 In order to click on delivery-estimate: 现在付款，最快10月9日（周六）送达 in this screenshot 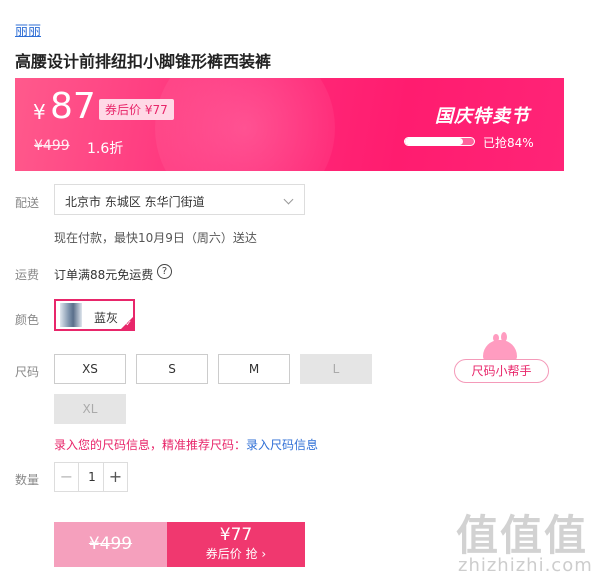, I will do `click(155, 238)`.